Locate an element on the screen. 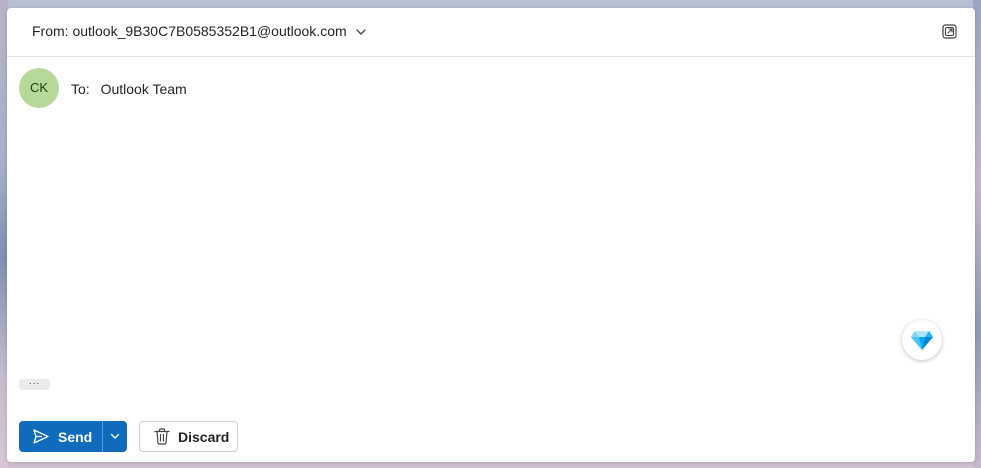 Image resolution: width=981 pixels, height=468 pixels. premium-diamond-button is located at coordinates (922, 340).